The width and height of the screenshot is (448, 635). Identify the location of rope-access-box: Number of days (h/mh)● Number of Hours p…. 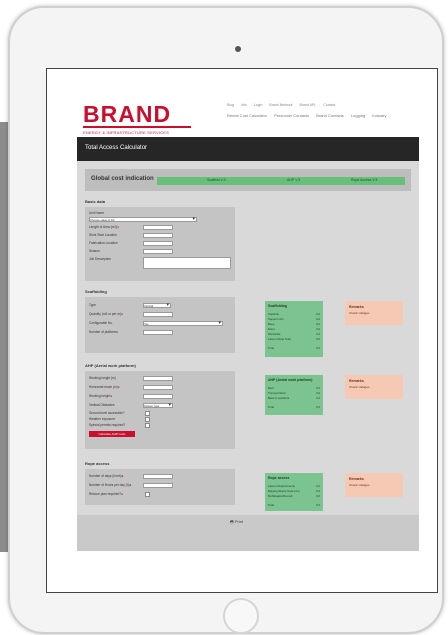
(160, 487).